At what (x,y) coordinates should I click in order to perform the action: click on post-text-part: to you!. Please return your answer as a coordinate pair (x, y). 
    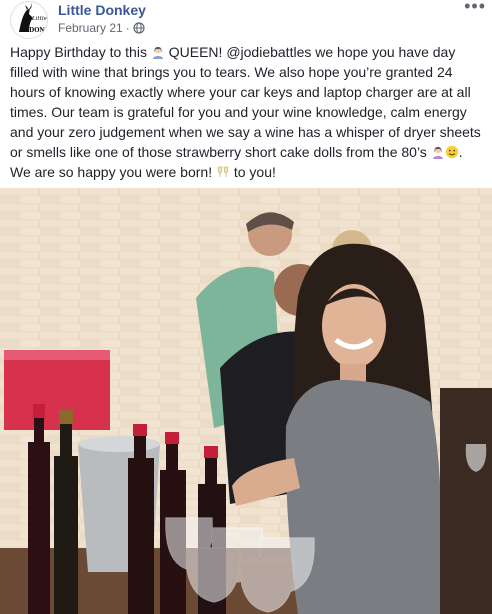
    Looking at the image, I should click on (252, 172).